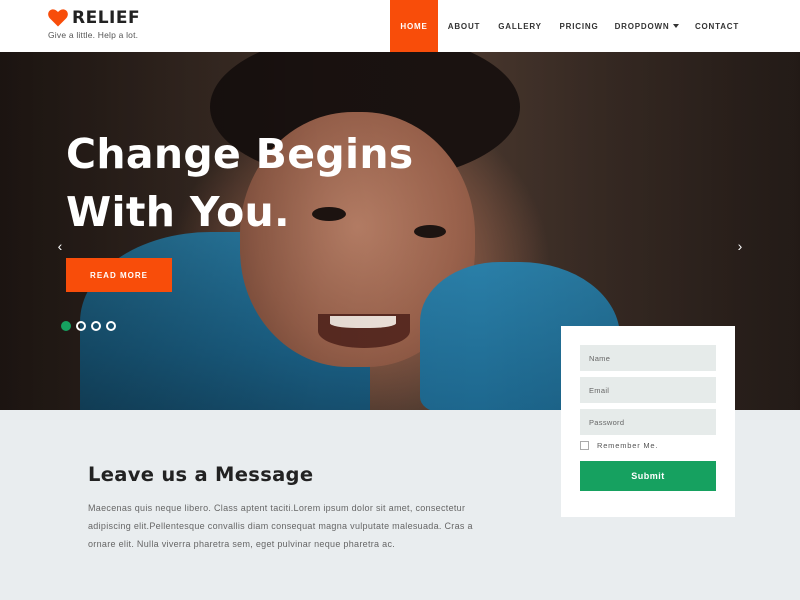 Image resolution: width=800 pixels, height=600 pixels. I want to click on chevron-right-icon: ›, so click(740, 246).